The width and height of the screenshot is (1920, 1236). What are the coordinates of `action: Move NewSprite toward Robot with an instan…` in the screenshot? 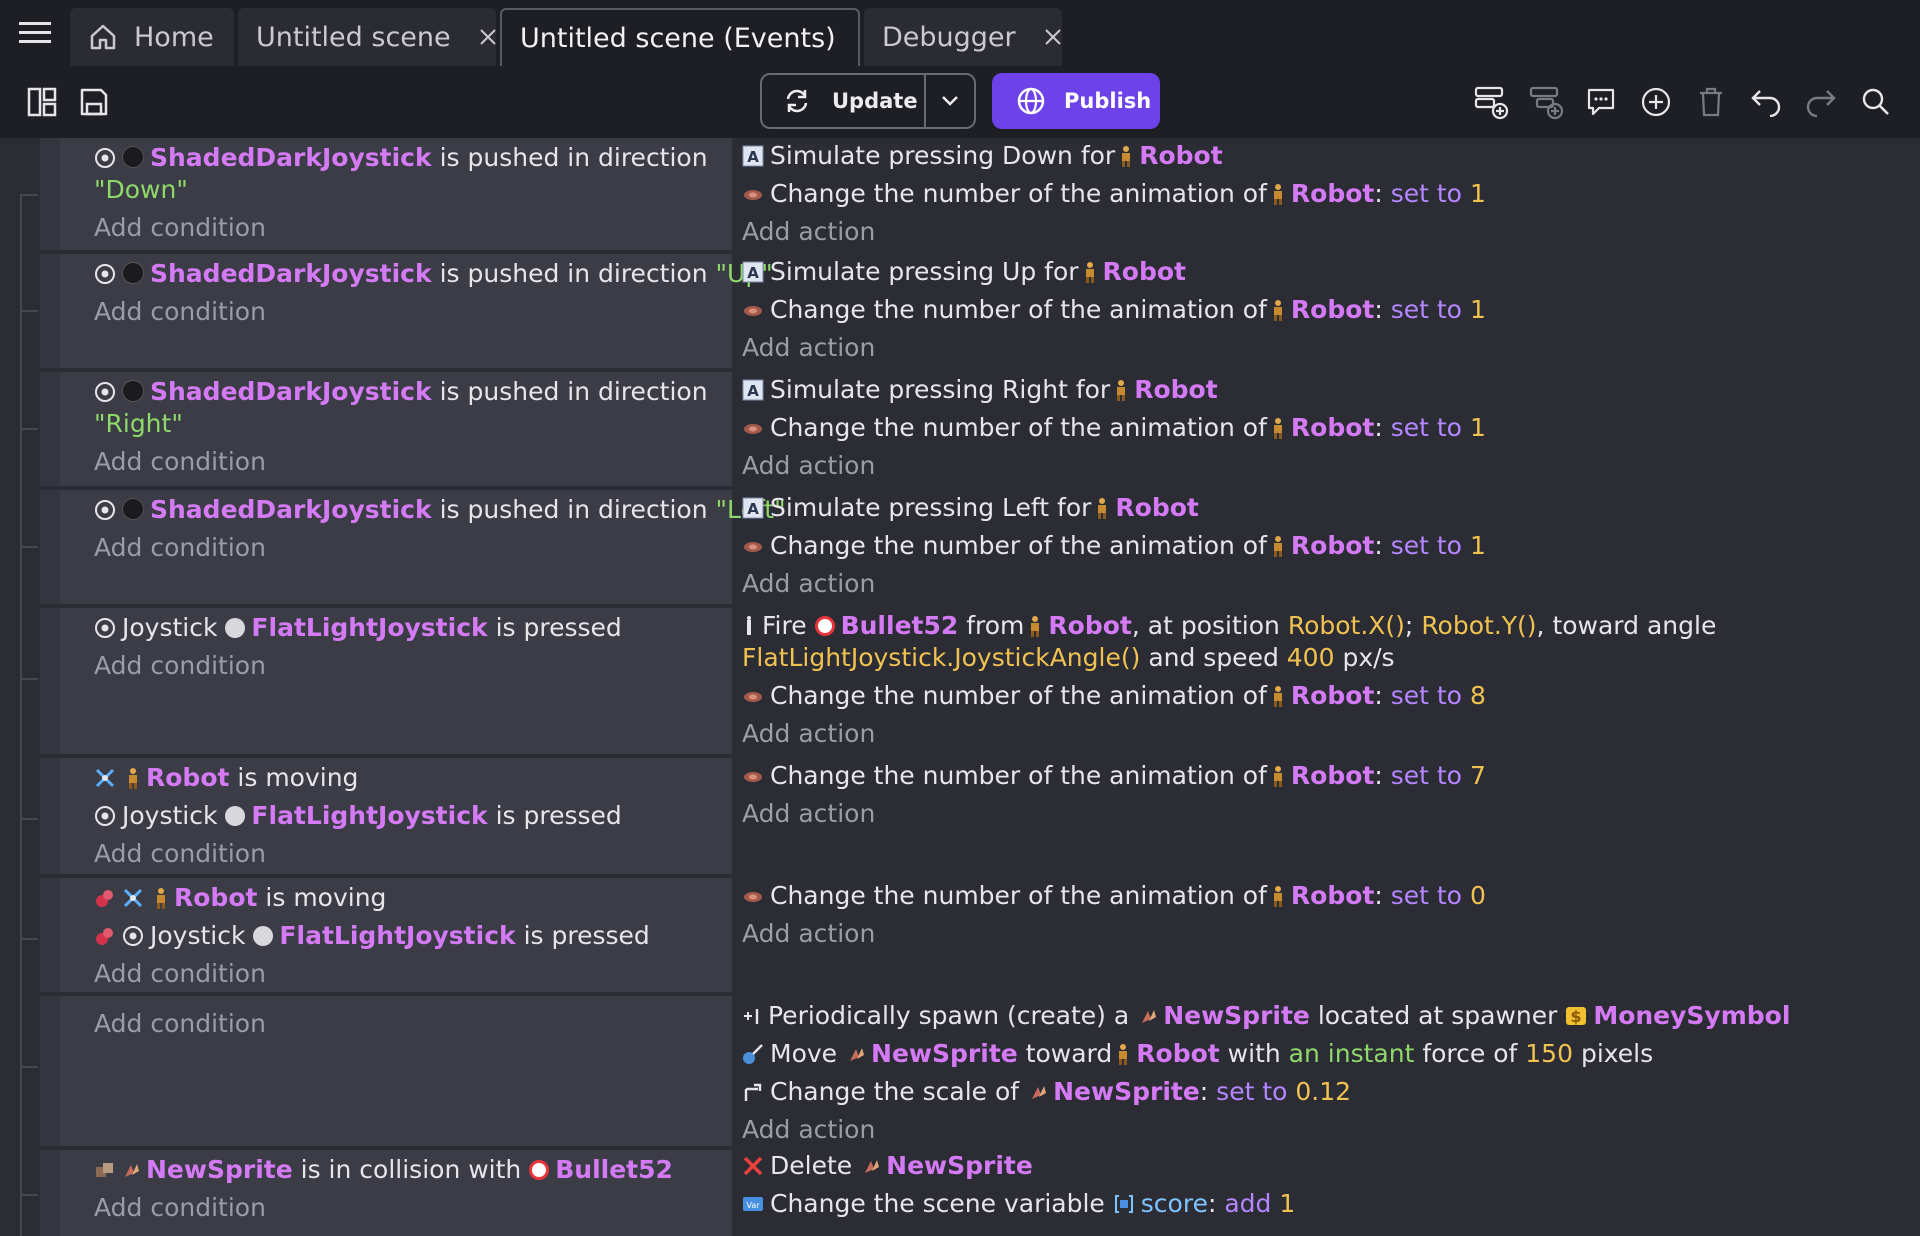 It's located at (1327, 1054).